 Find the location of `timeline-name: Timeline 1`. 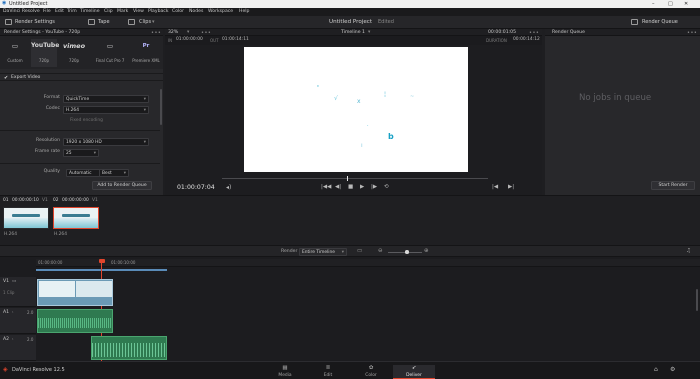

timeline-name: Timeline 1 is located at coordinates (353, 33).